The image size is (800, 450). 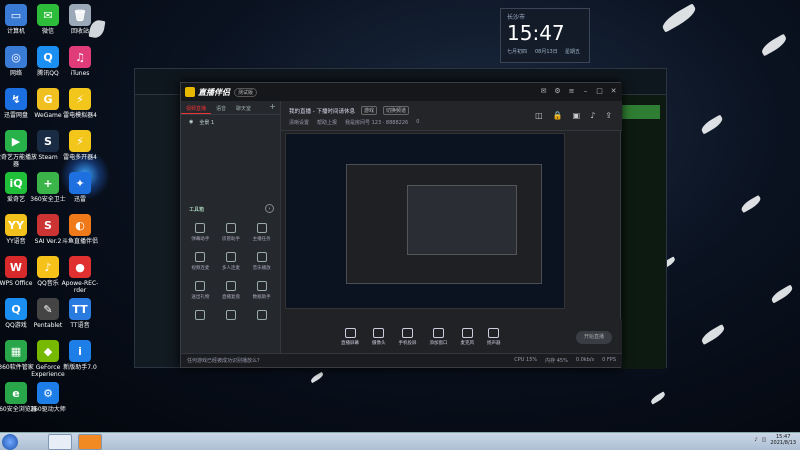 I want to click on app-icon: W, so click(x=16, y=267).